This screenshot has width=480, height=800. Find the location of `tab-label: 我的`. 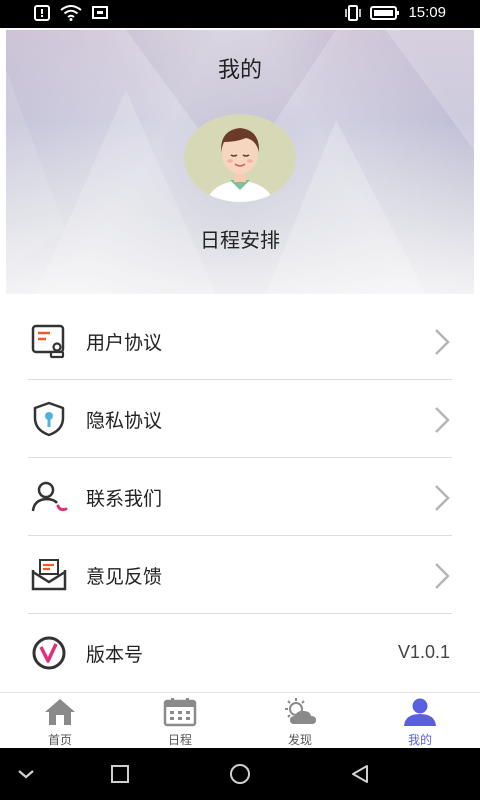

tab-label: 我的 is located at coordinates (419, 740).